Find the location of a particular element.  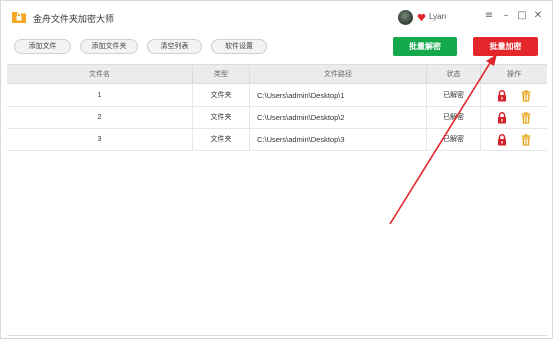

table-row: 1 文件夹 C:\Users\admin\Desktop\1 已解密 is located at coordinates (277, 96).